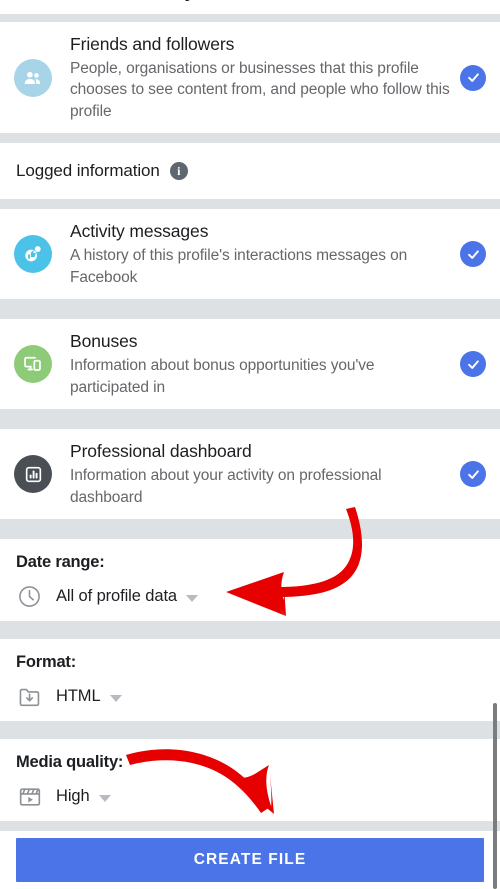  I want to click on partial-top-heading-row: Information about you, so click(250, 7).